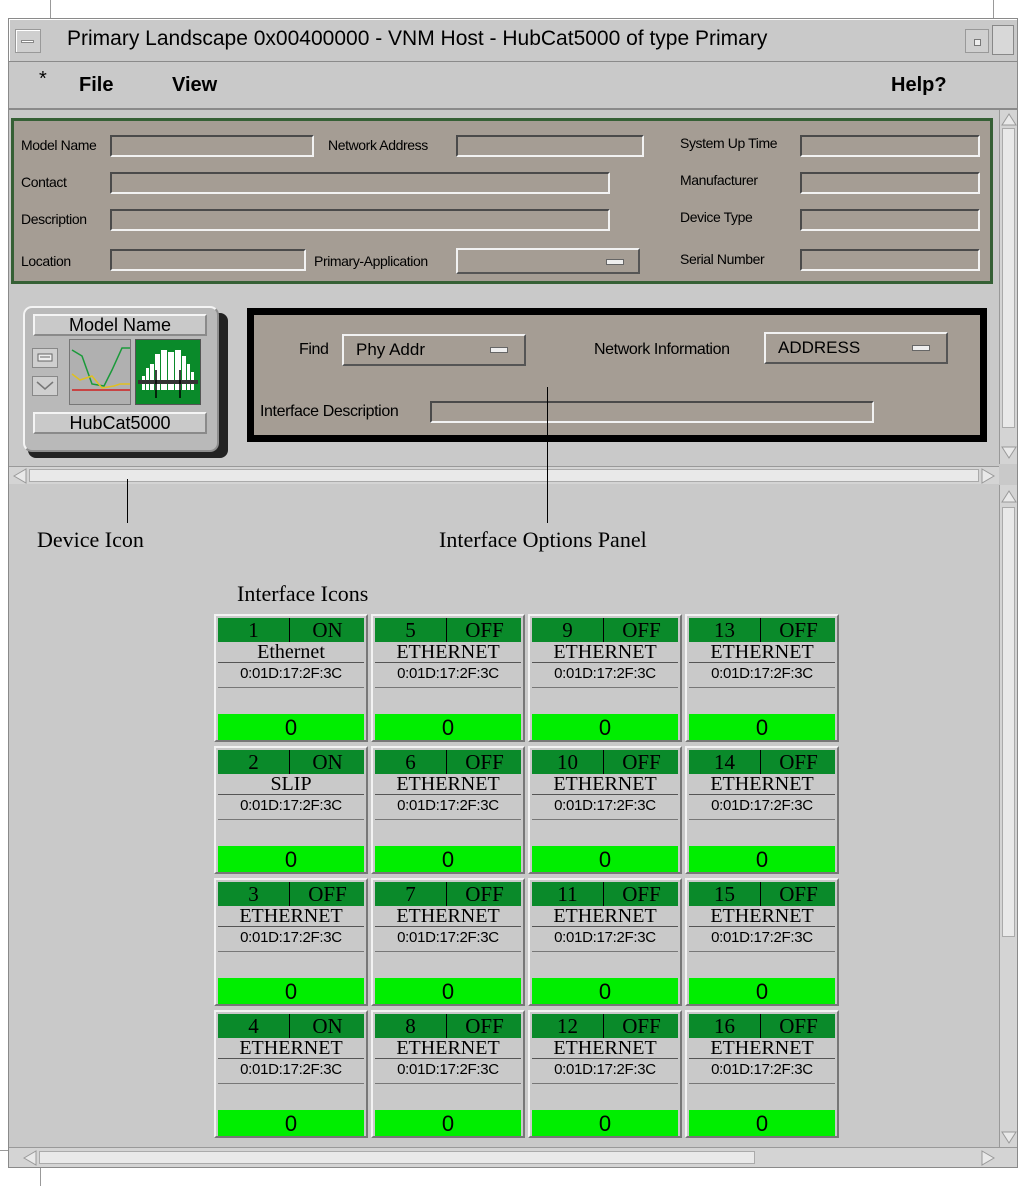 The height and width of the screenshot is (1186, 1026). Describe the element at coordinates (890, 260) in the screenshot. I see `serial-number-field` at that location.